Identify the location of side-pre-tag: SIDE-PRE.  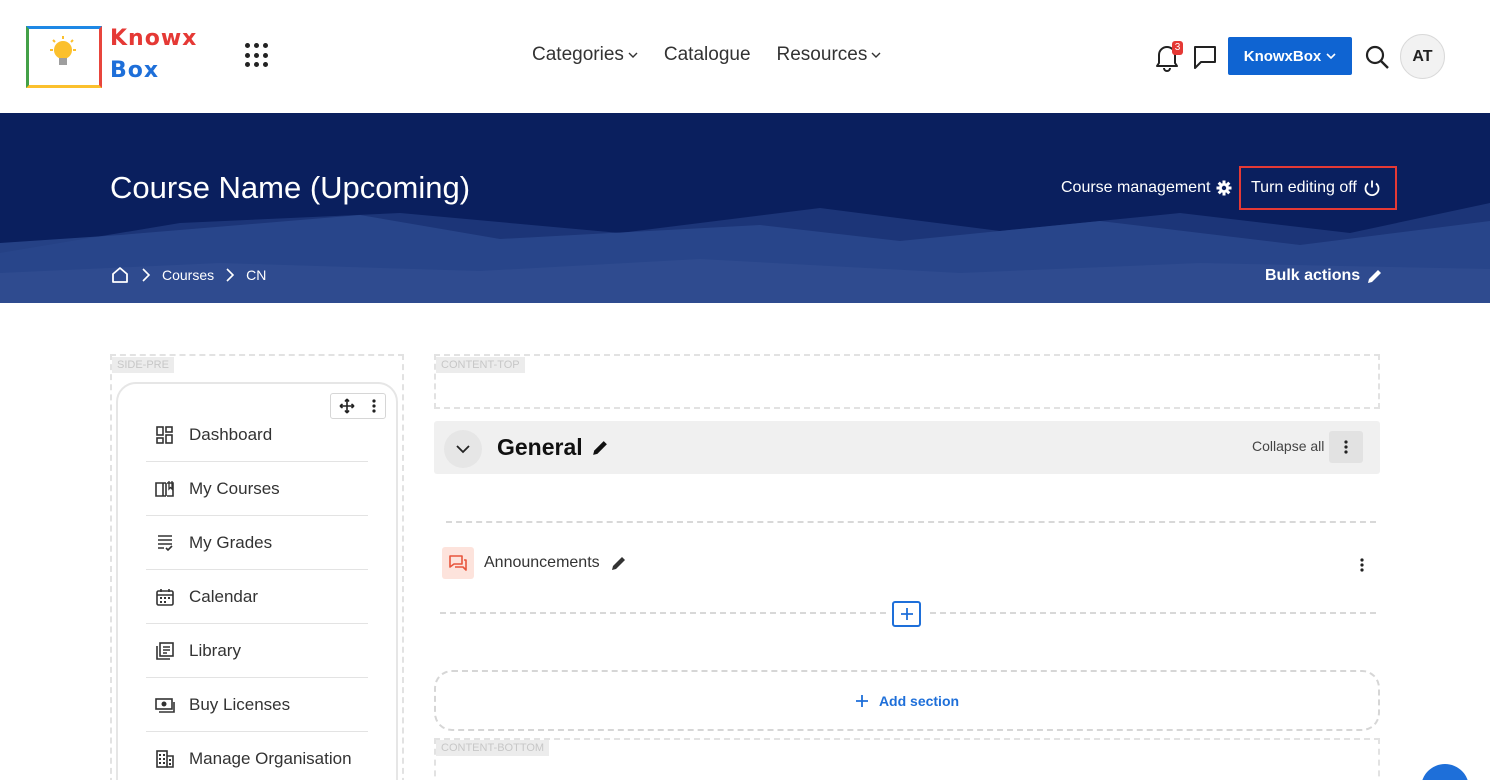
(143, 365).